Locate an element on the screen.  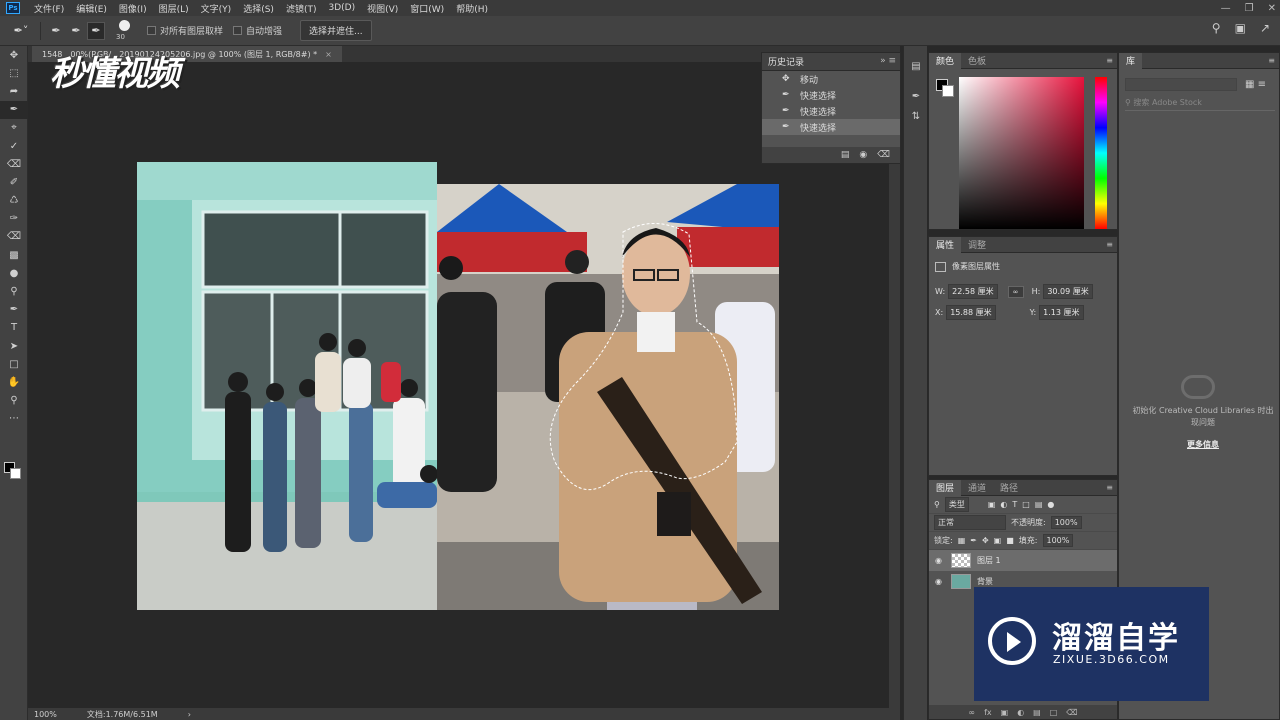
grid-view-icon: ▦ ≡ is located at coordinates (1255, 84).